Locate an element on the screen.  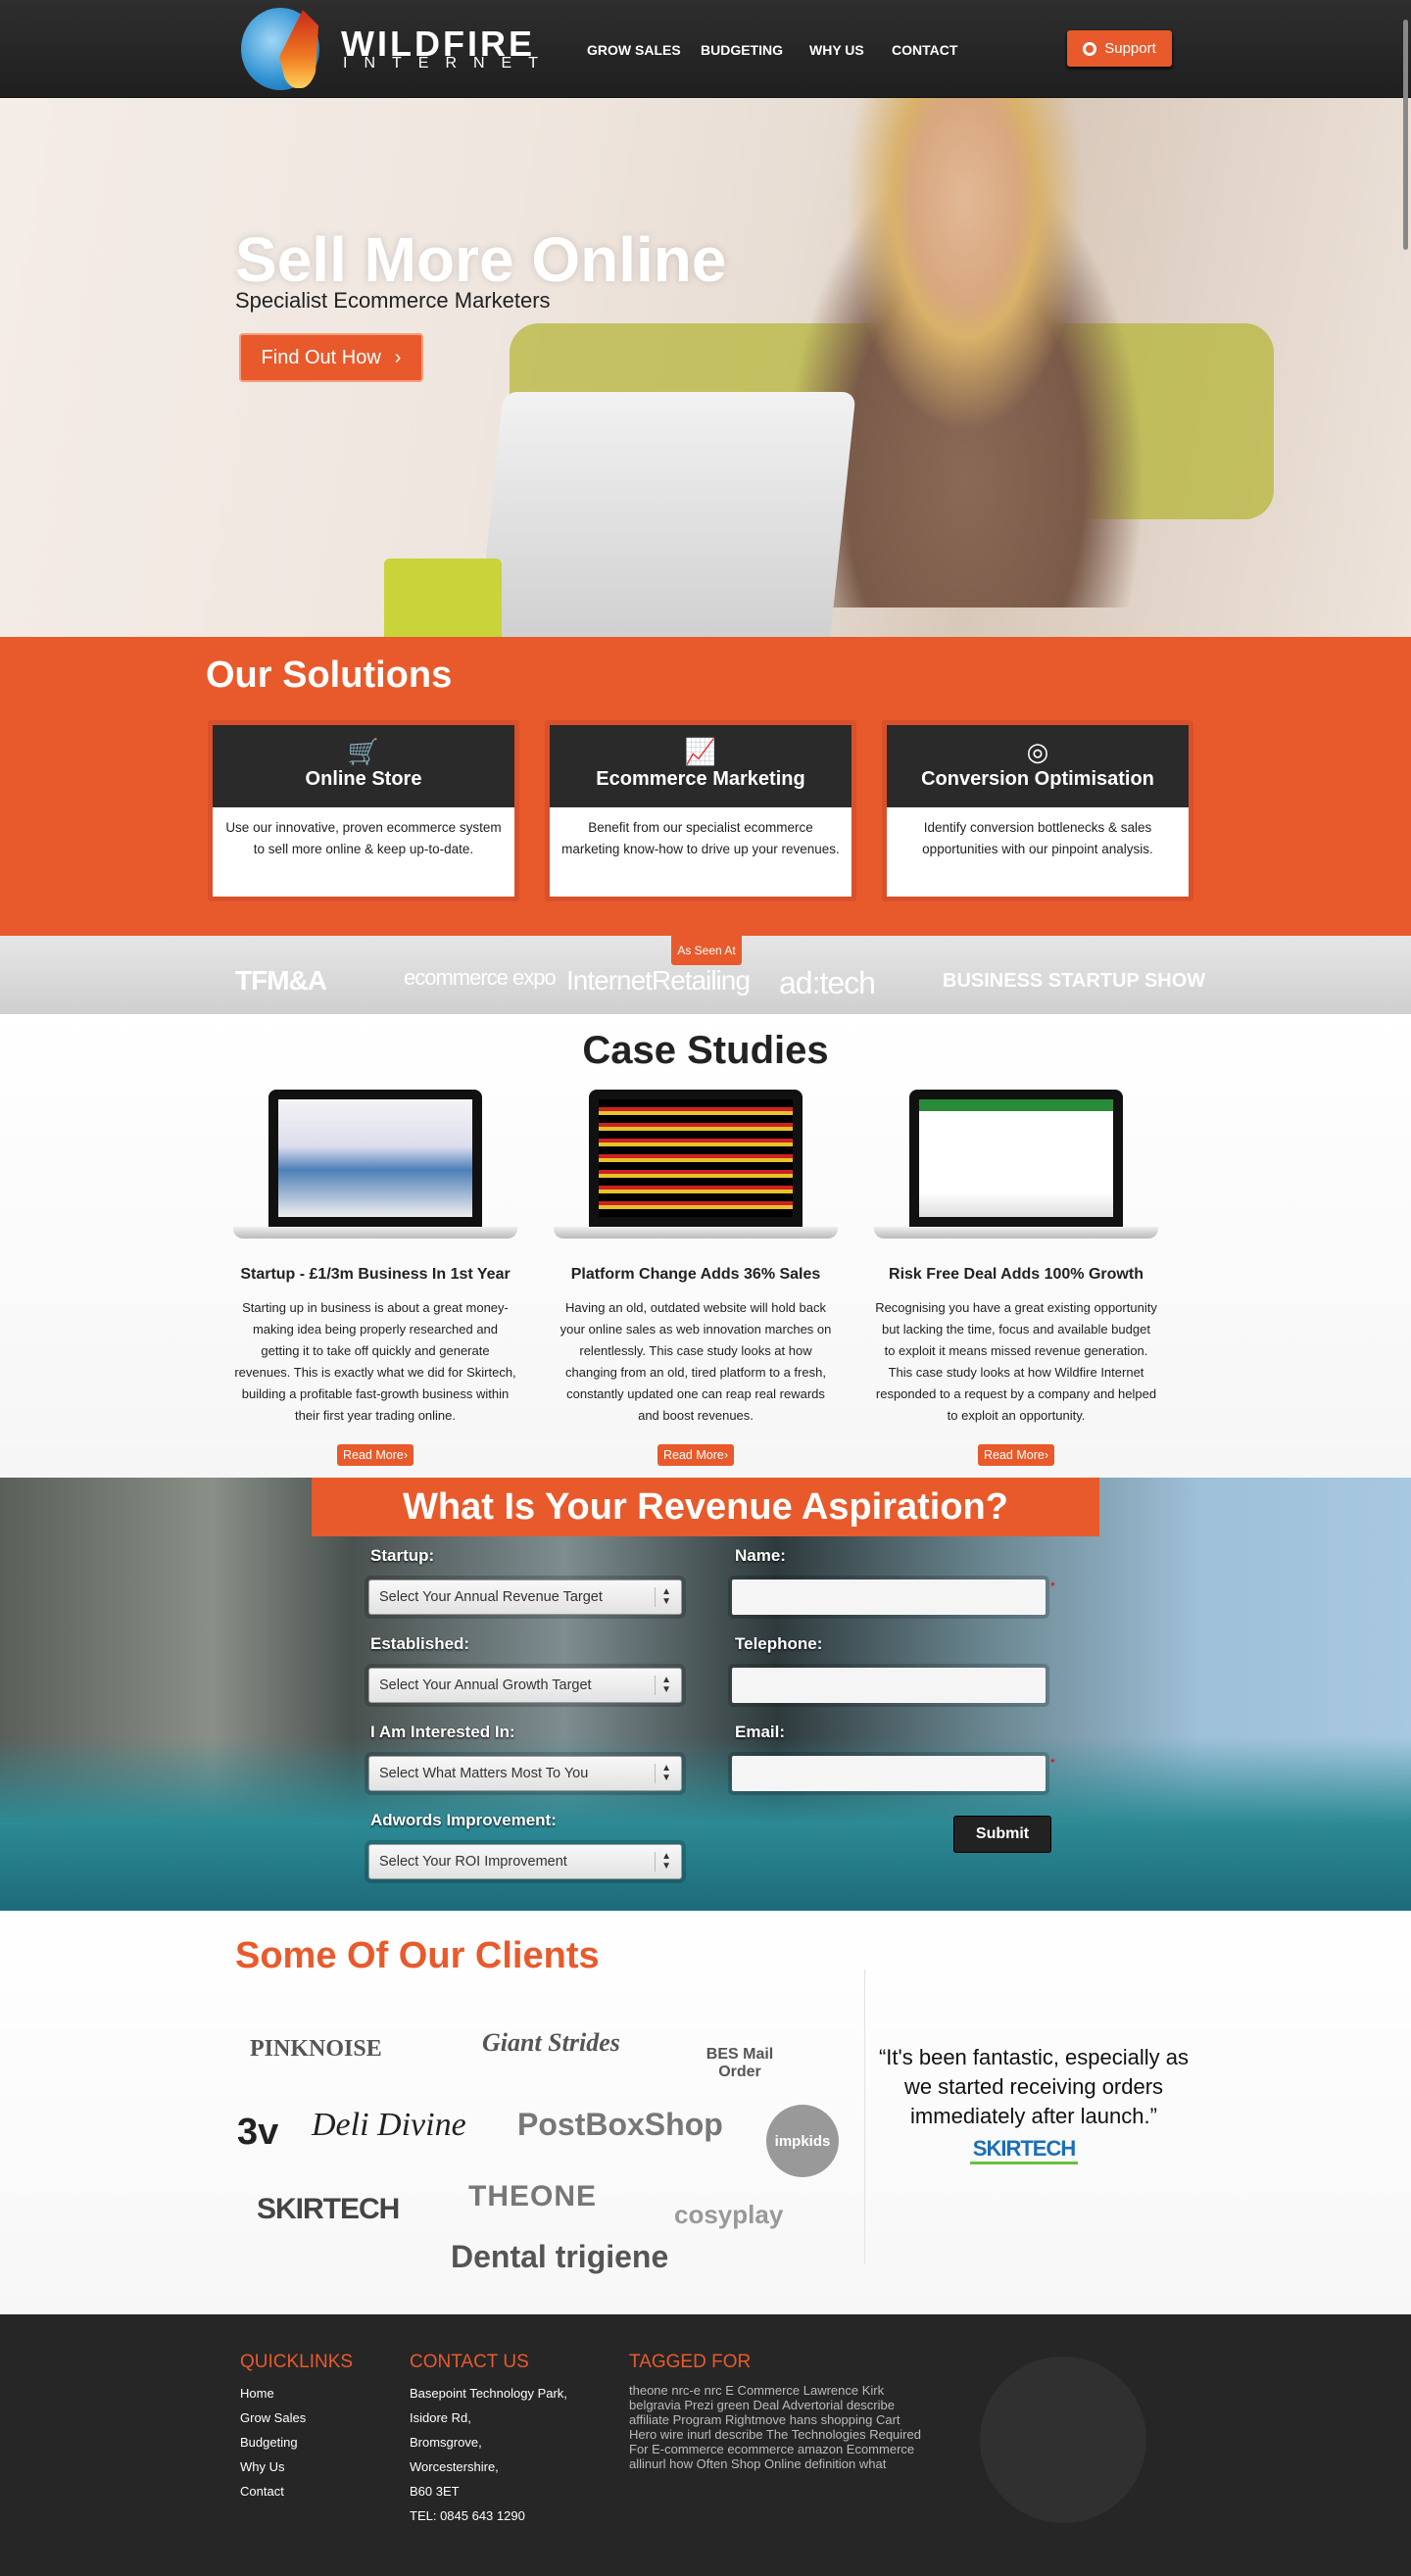
interested-in-select: Select What Matters Most To You ▲ ▼ is located at coordinates (525, 1773).